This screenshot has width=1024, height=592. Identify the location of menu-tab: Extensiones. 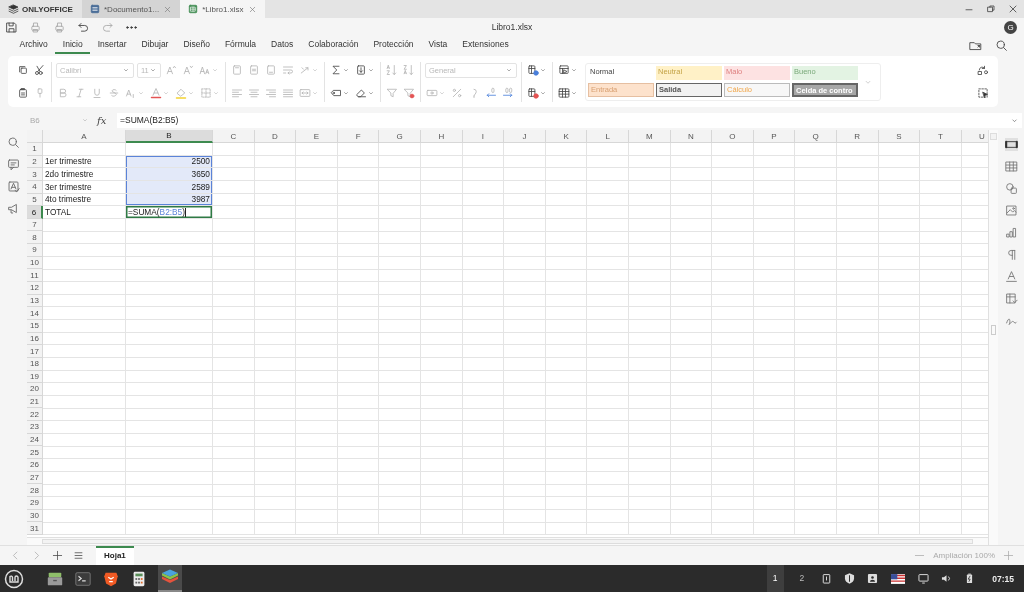
(485, 45).